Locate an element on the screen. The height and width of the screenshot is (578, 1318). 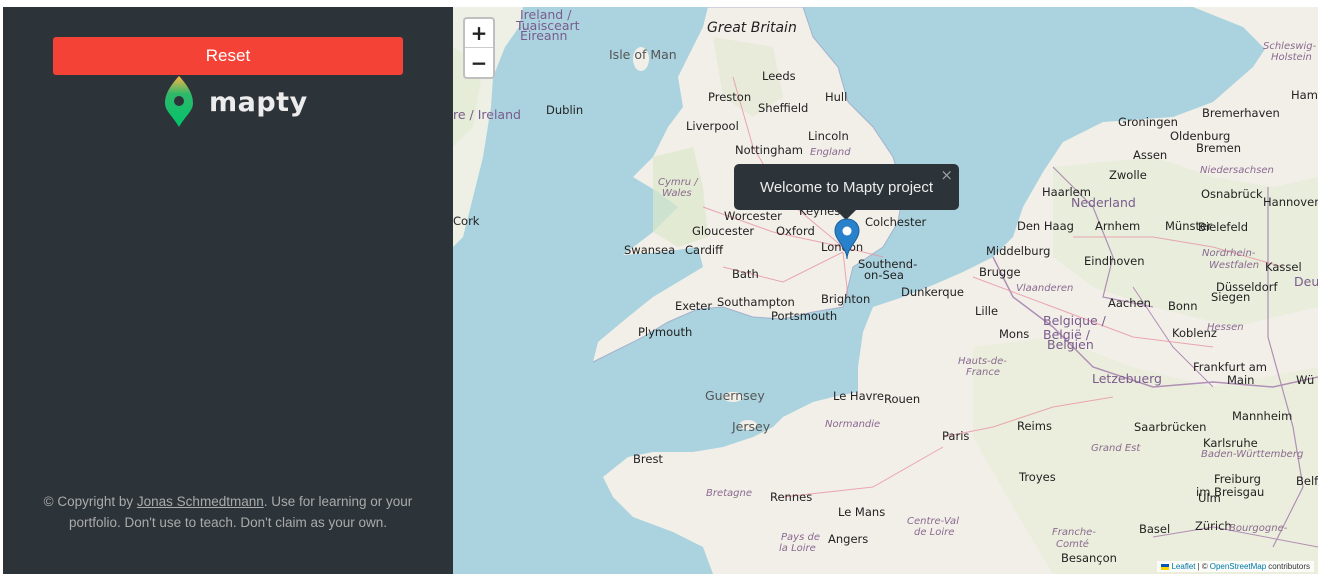
map-label: Troyes is located at coordinates (1037, 477).